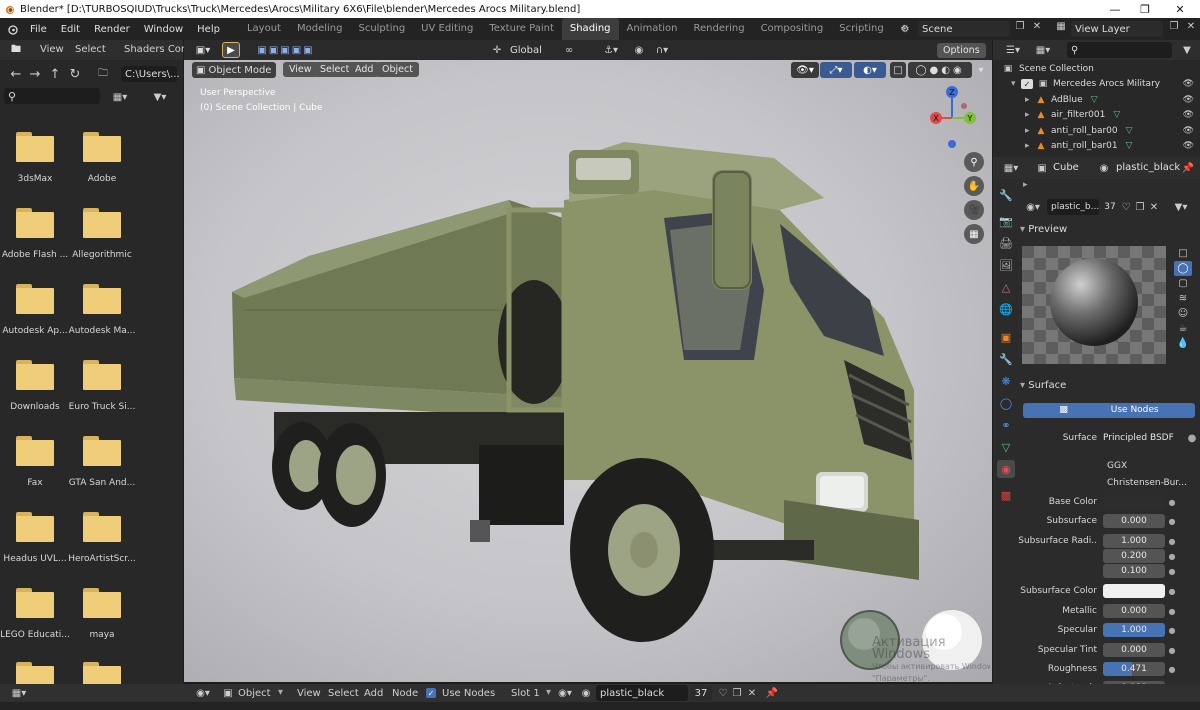 The width and height of the screenshot is (1200, 710). Describe the element at coordinates (1013, 50) in the screenshot. I see `outliner-editor-type-icon: ☰▾` at that location.